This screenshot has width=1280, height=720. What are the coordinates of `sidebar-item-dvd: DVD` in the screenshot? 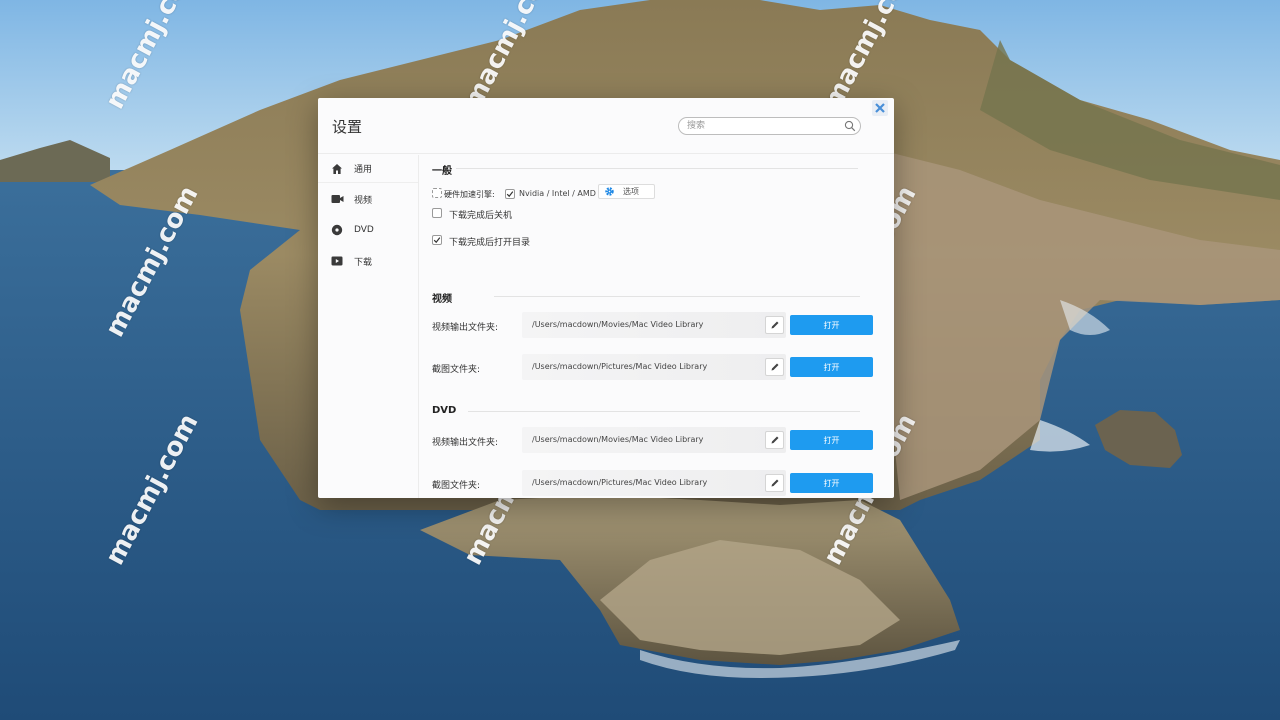 It's located at (368, 230).